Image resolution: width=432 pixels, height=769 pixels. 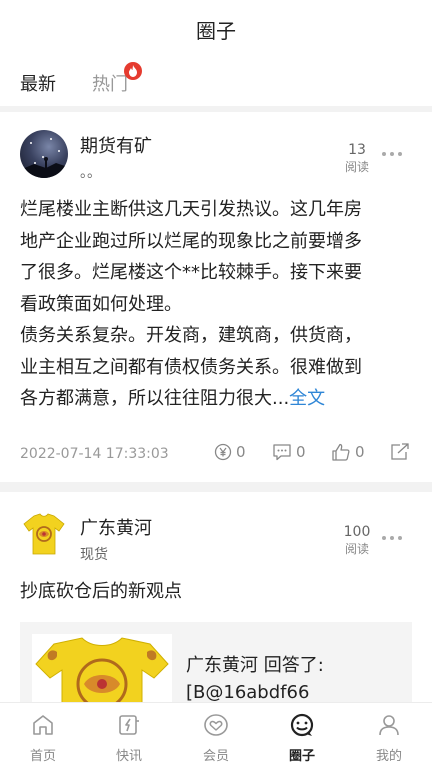 What do you see at coordinates (301, 756) in the screenshot?
I see `nav-label: 圈子` at bounding box center [301, 756].